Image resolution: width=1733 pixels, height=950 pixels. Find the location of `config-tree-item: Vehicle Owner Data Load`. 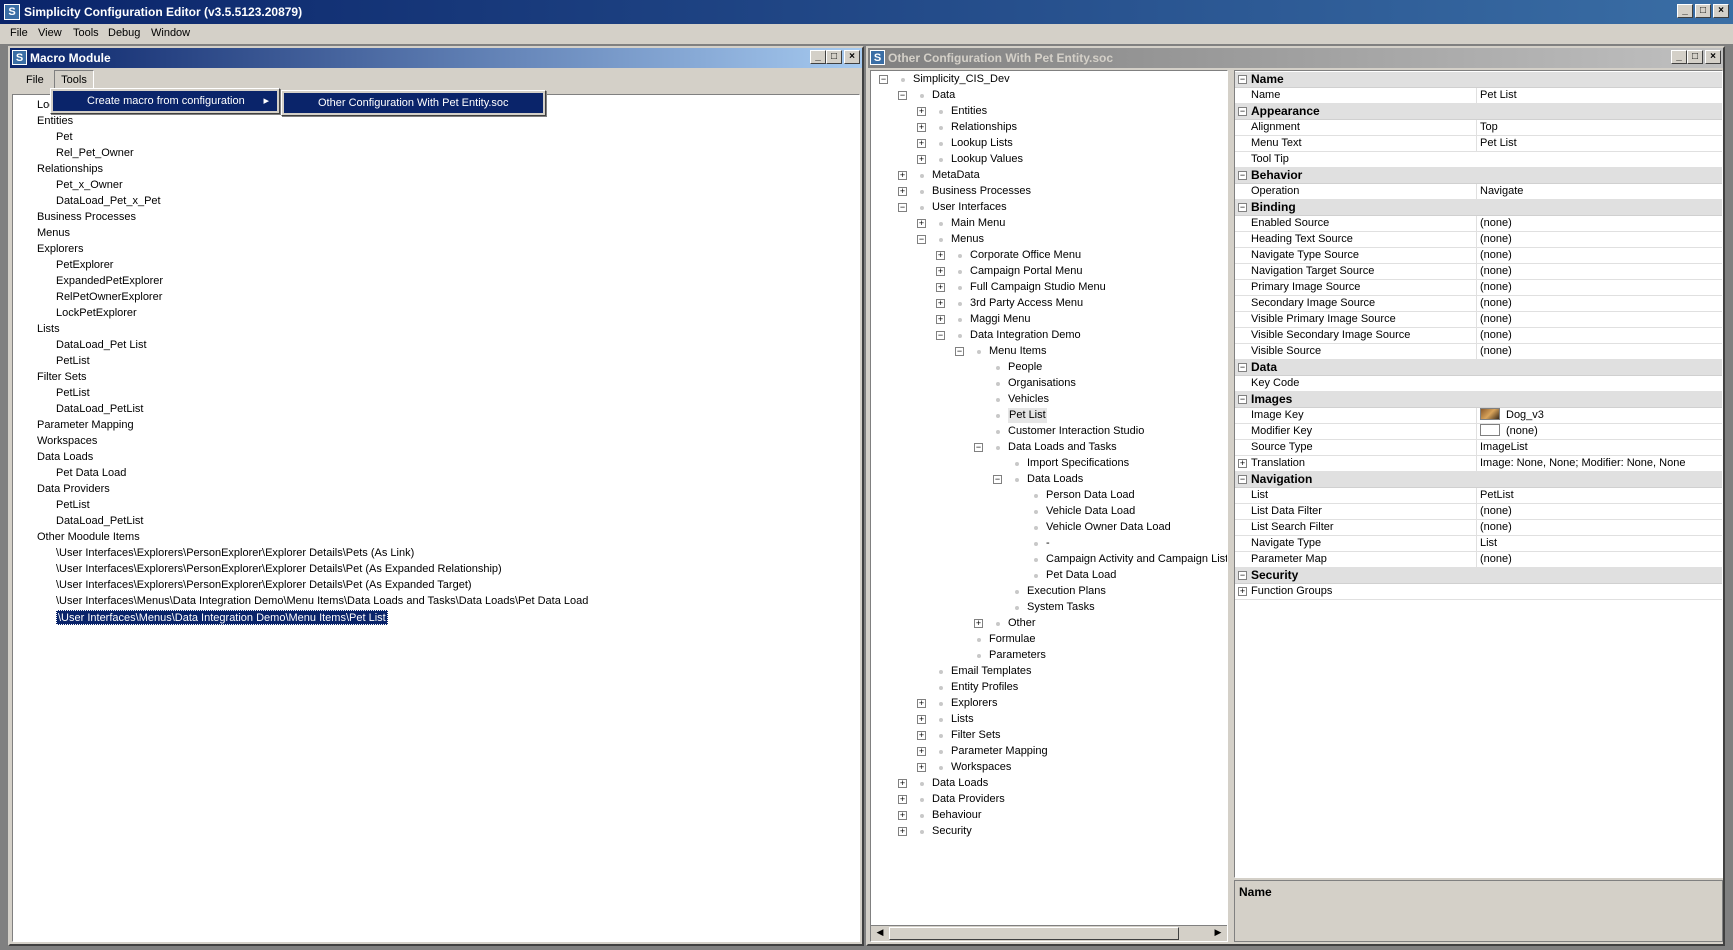

config-tree-item: Vehicle Owner Data Load is located at coordinates (1108, 527).